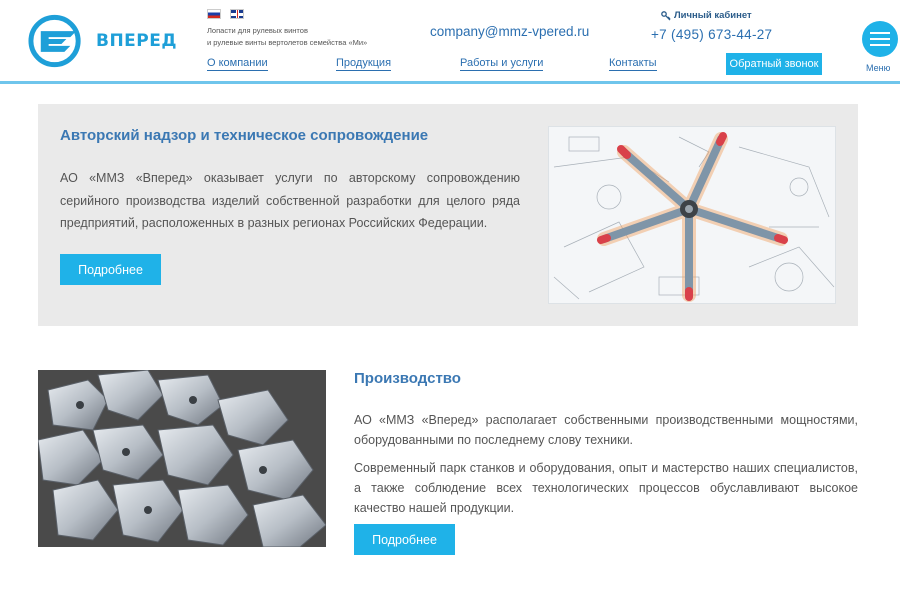 Image resolution: width=900 pixels, height=600 pixels. What do you see at coordinates (110, 269) in the screenshot?
I see `supervision-more-button: Подробнее` at bounding box center [110, 269].